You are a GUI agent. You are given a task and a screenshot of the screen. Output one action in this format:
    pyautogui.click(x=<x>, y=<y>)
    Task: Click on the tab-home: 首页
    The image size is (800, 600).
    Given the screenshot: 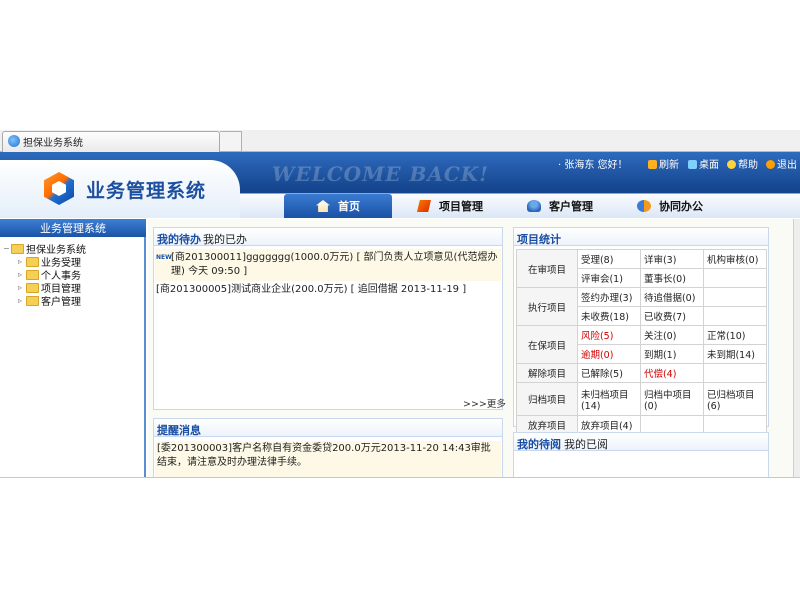 What is the action you would take?
    pyautogui.click(x=338, y=206)
    